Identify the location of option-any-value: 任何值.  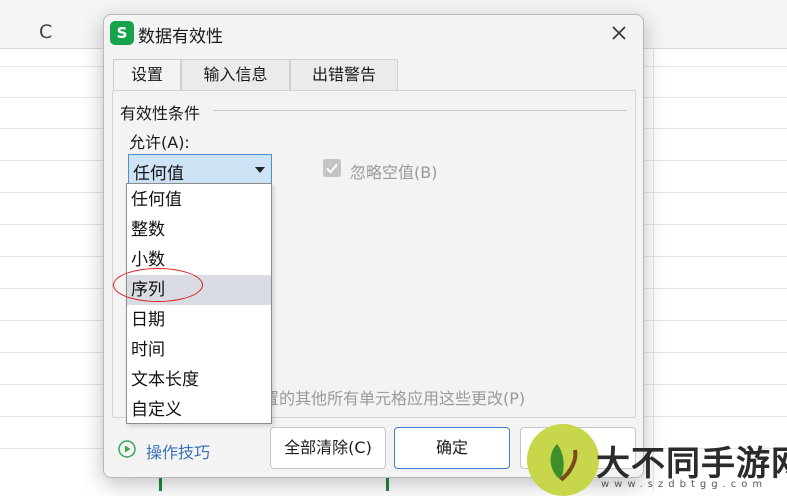
(199, 200).